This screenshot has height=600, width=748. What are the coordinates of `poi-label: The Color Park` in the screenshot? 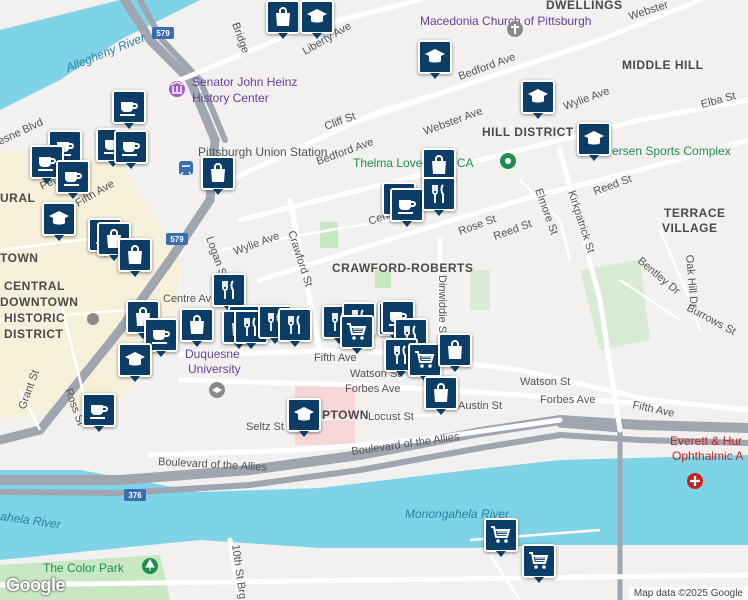 It's located at (84, 568).